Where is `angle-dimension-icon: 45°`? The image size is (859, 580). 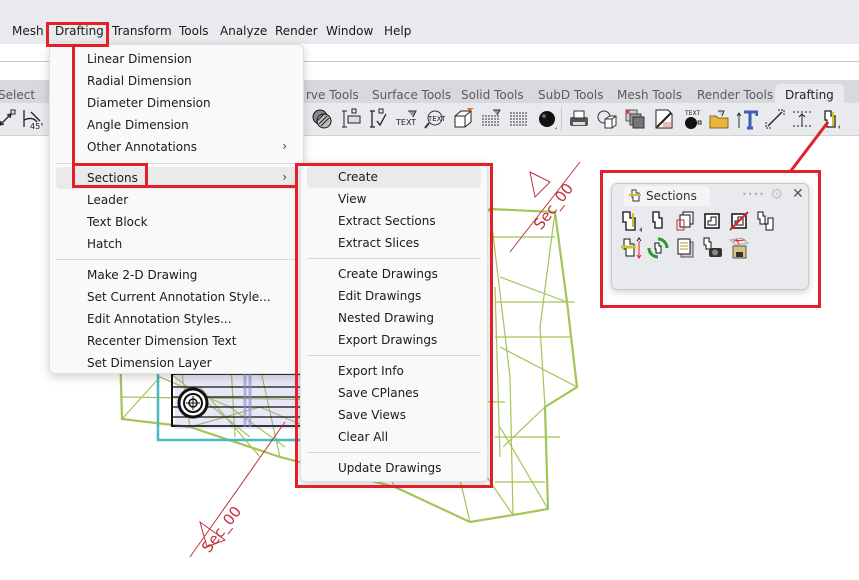 angle-dimension-icon: 45° is located at coordinates (32, 119).